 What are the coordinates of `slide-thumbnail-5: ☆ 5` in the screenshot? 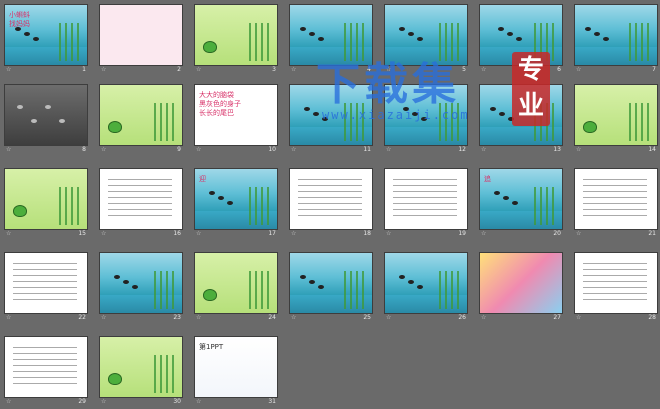 It's located at (426, 39).